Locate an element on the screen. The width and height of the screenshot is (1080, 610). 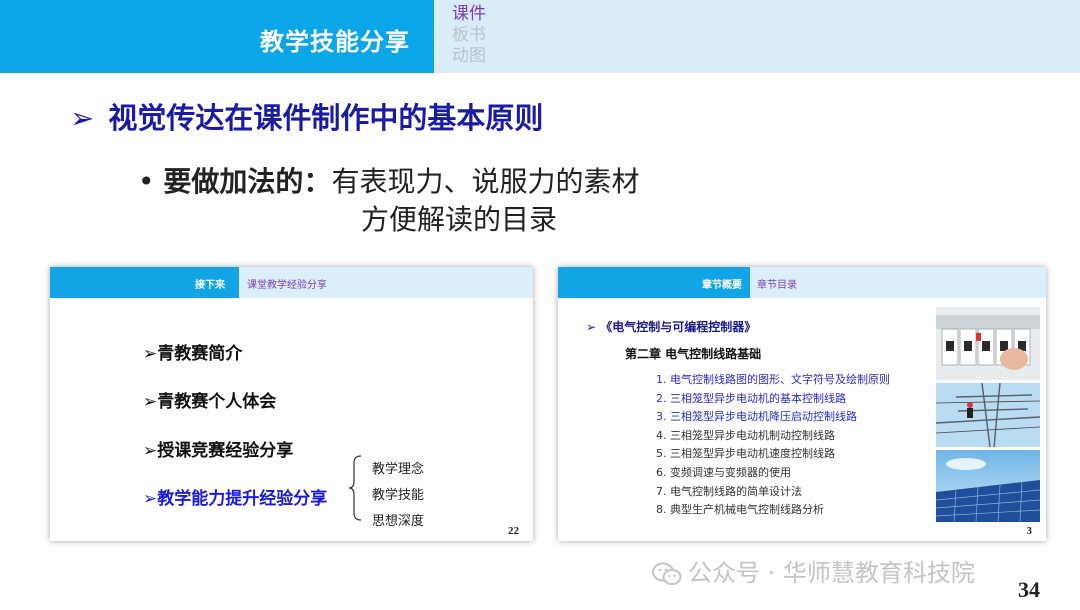
watermark-text: 公众号 · 华师慧教育科技院 is located at coordinates (831, 573).